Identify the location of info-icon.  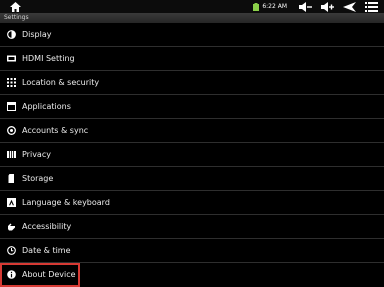
(11, 274).